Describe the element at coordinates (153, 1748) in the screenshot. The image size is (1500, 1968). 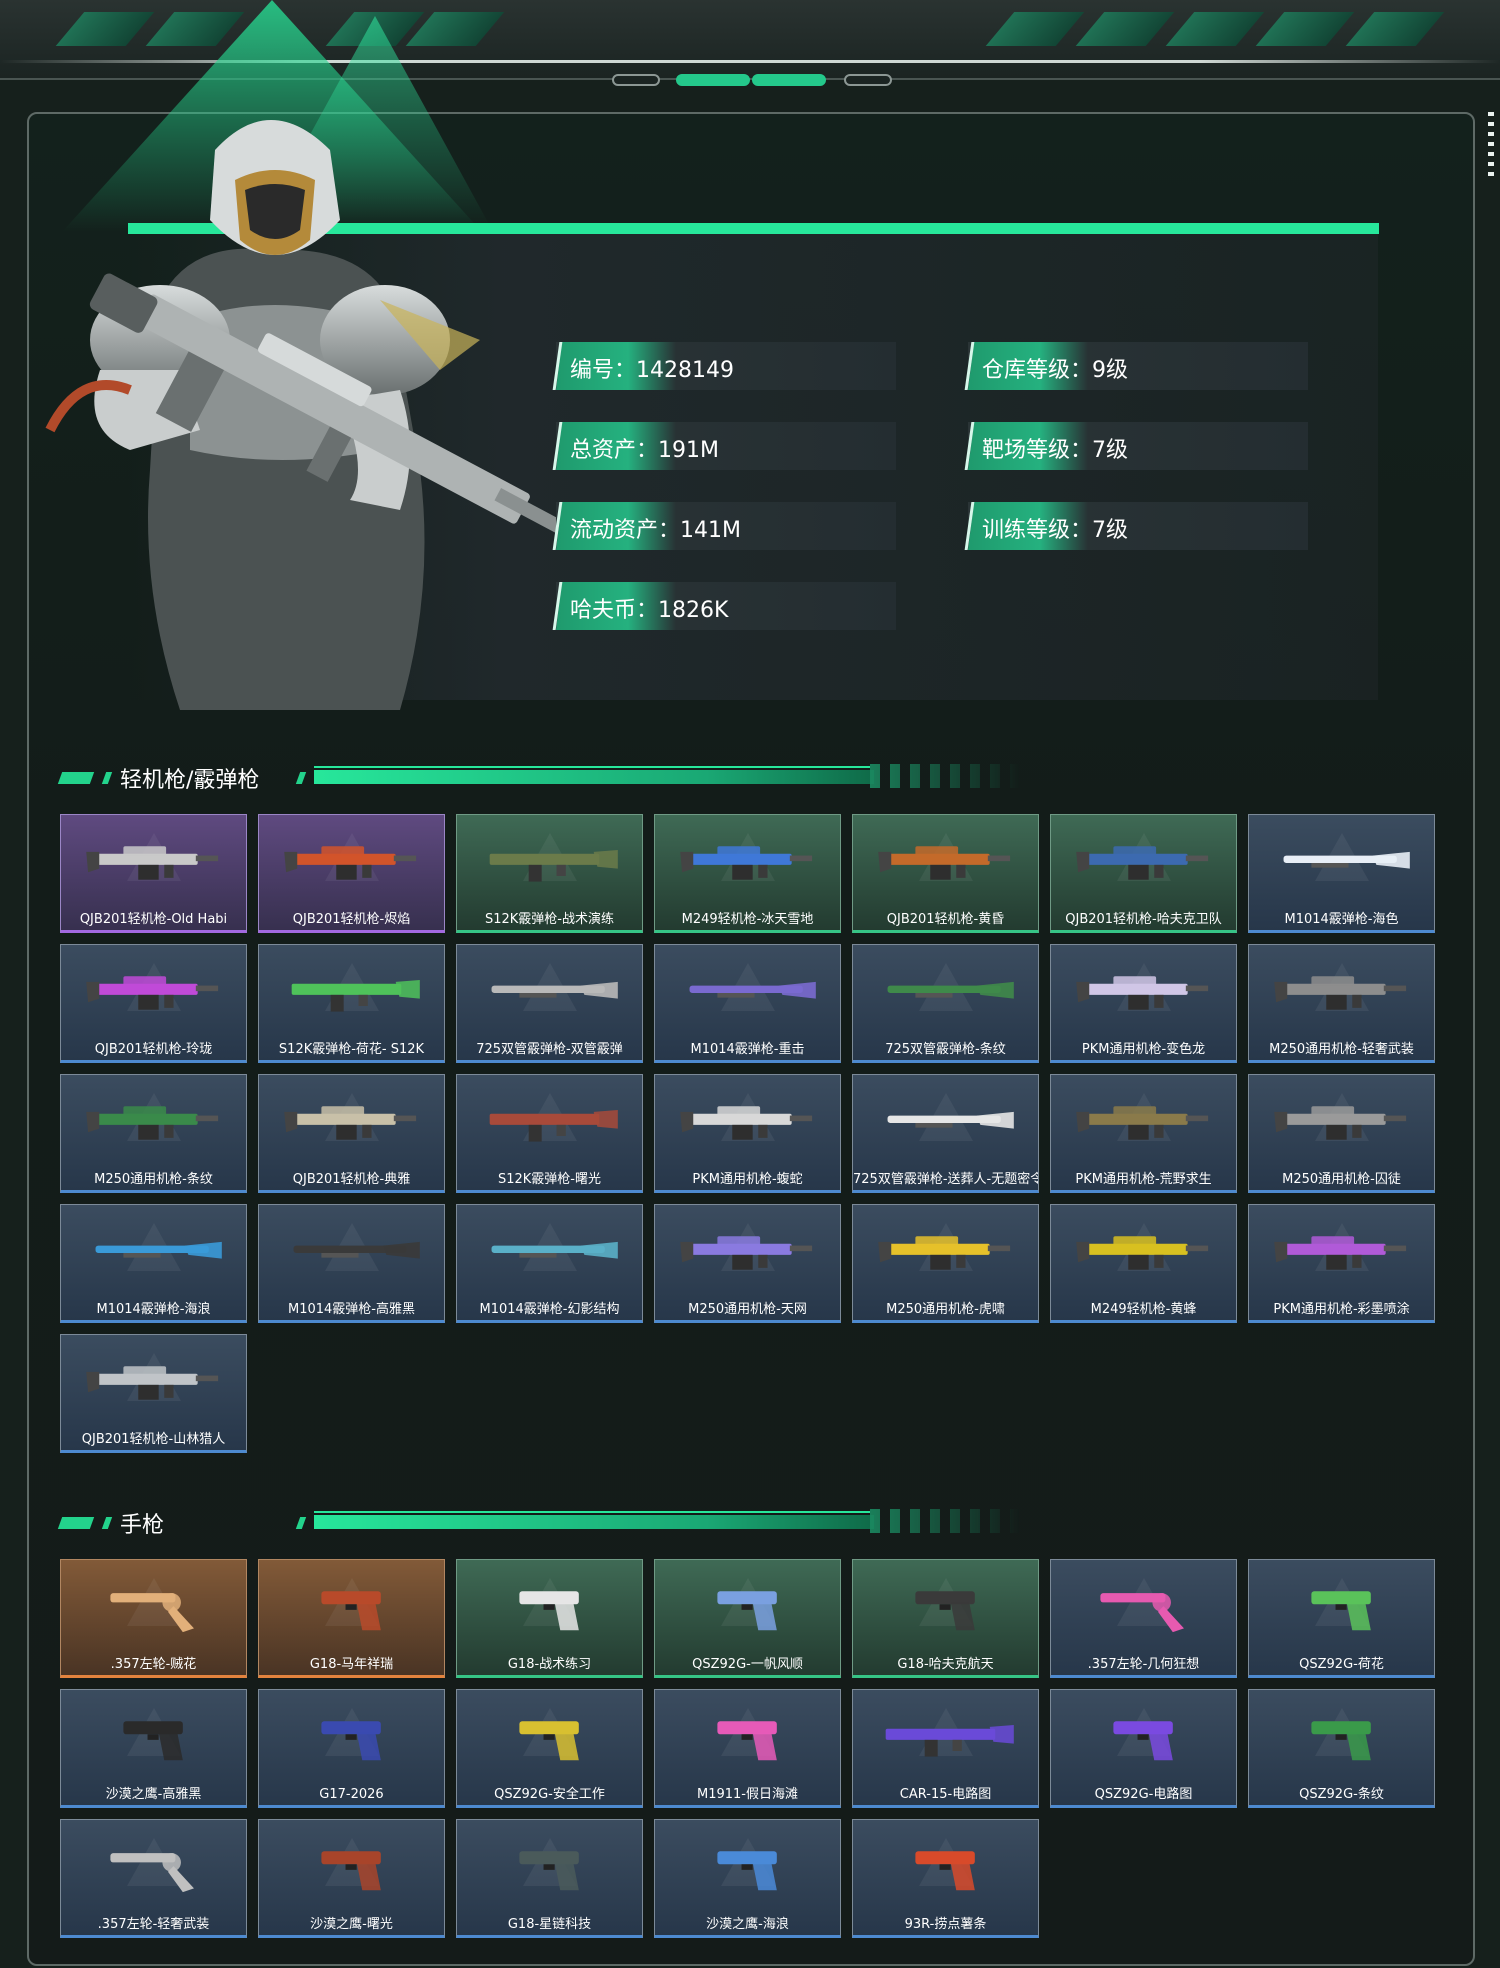
I see `weapon-card: 沙漠之鹰-高雅黑` at that location.